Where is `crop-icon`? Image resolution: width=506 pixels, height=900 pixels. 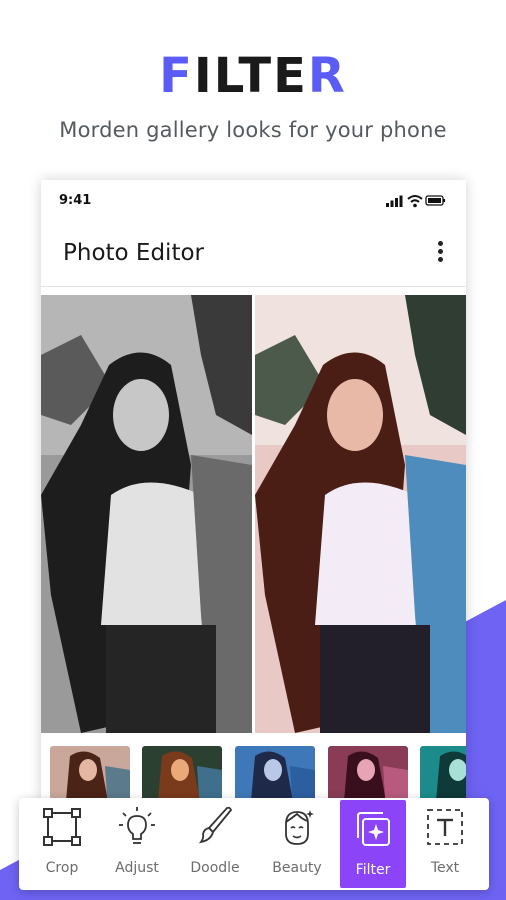 crop-icon is located at coordinates (62, 827).